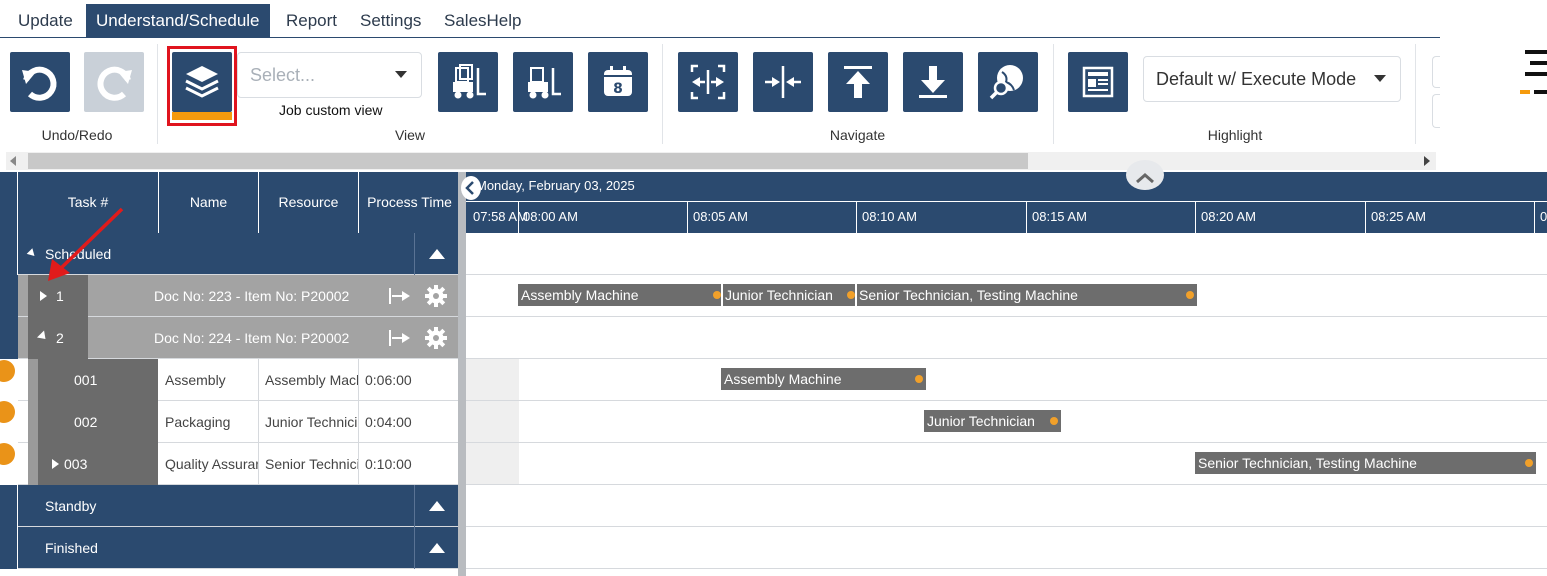  Describe the element at coordinates (1008, 82) in the screenshot. I see `globe-search-button` at that location.